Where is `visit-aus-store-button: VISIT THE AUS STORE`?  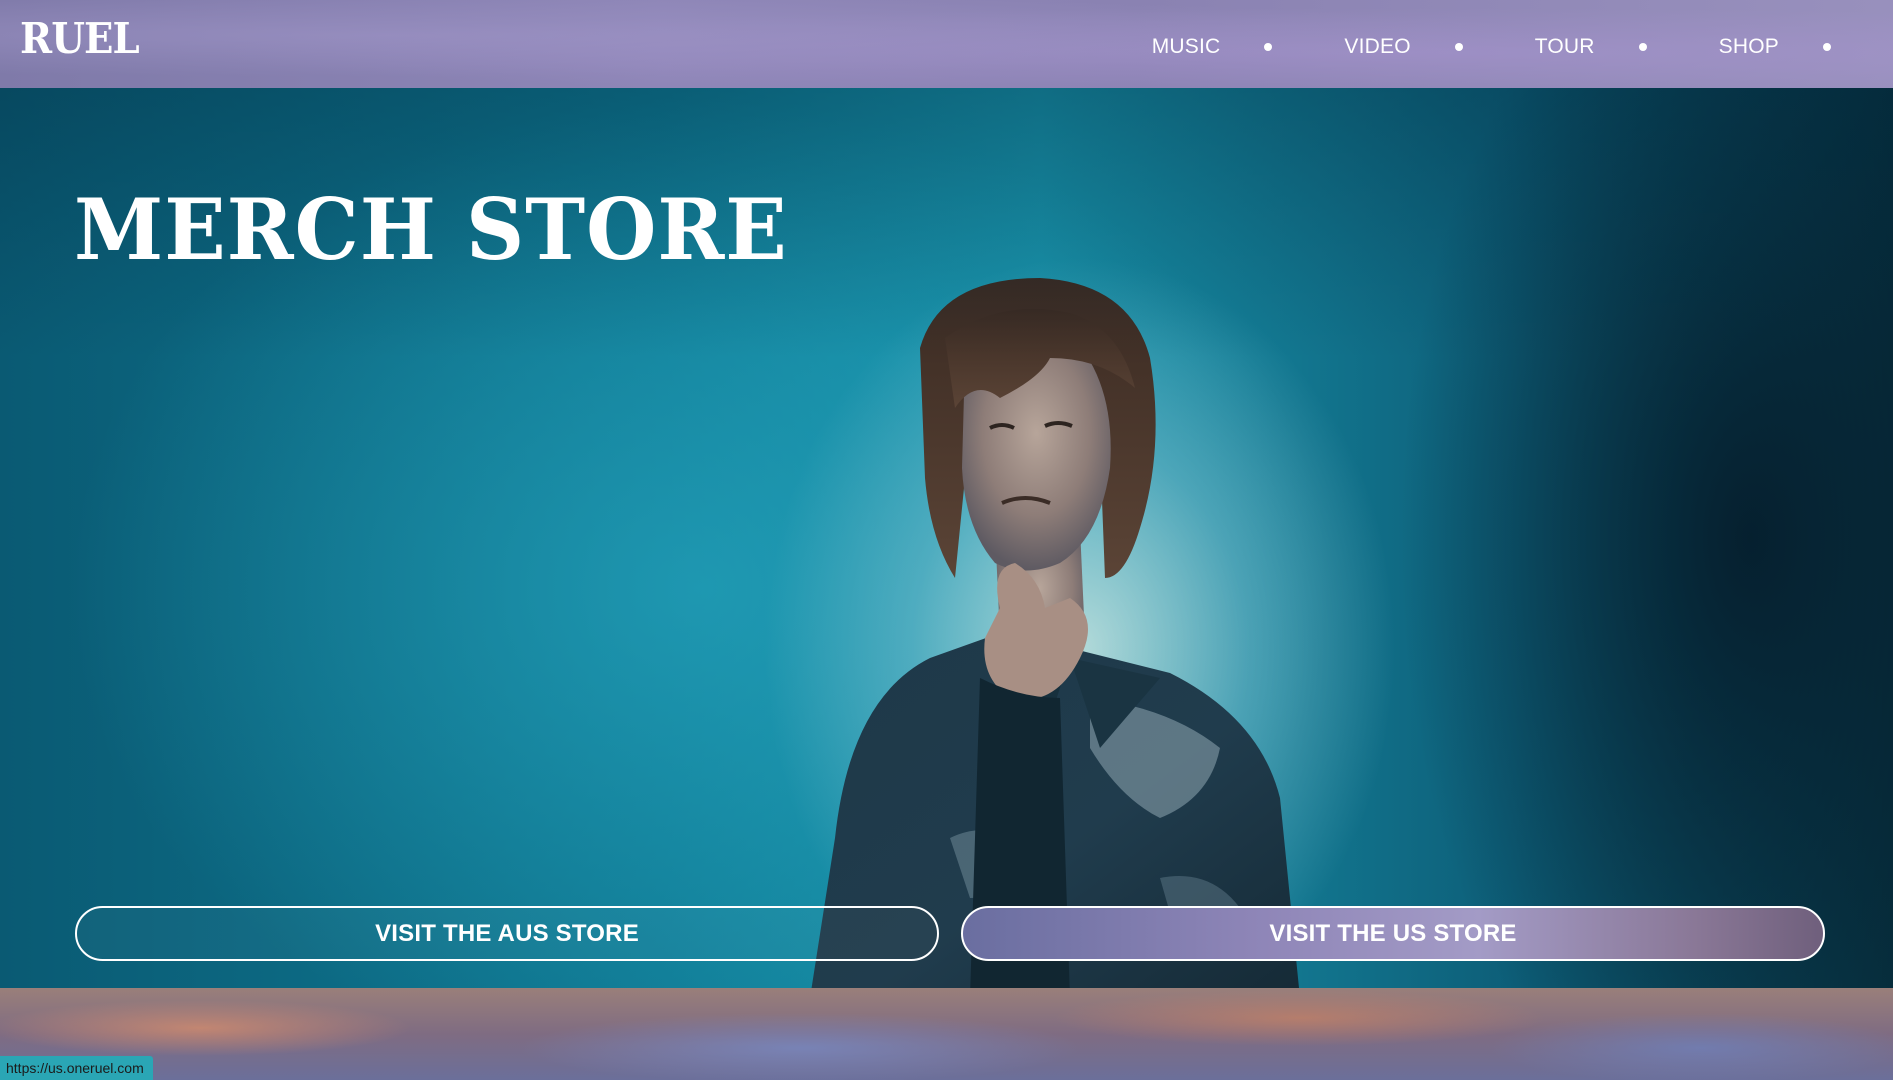
visit-aus-store-button: VISIT THE AUS STORE is located at coordinates (507, 933).